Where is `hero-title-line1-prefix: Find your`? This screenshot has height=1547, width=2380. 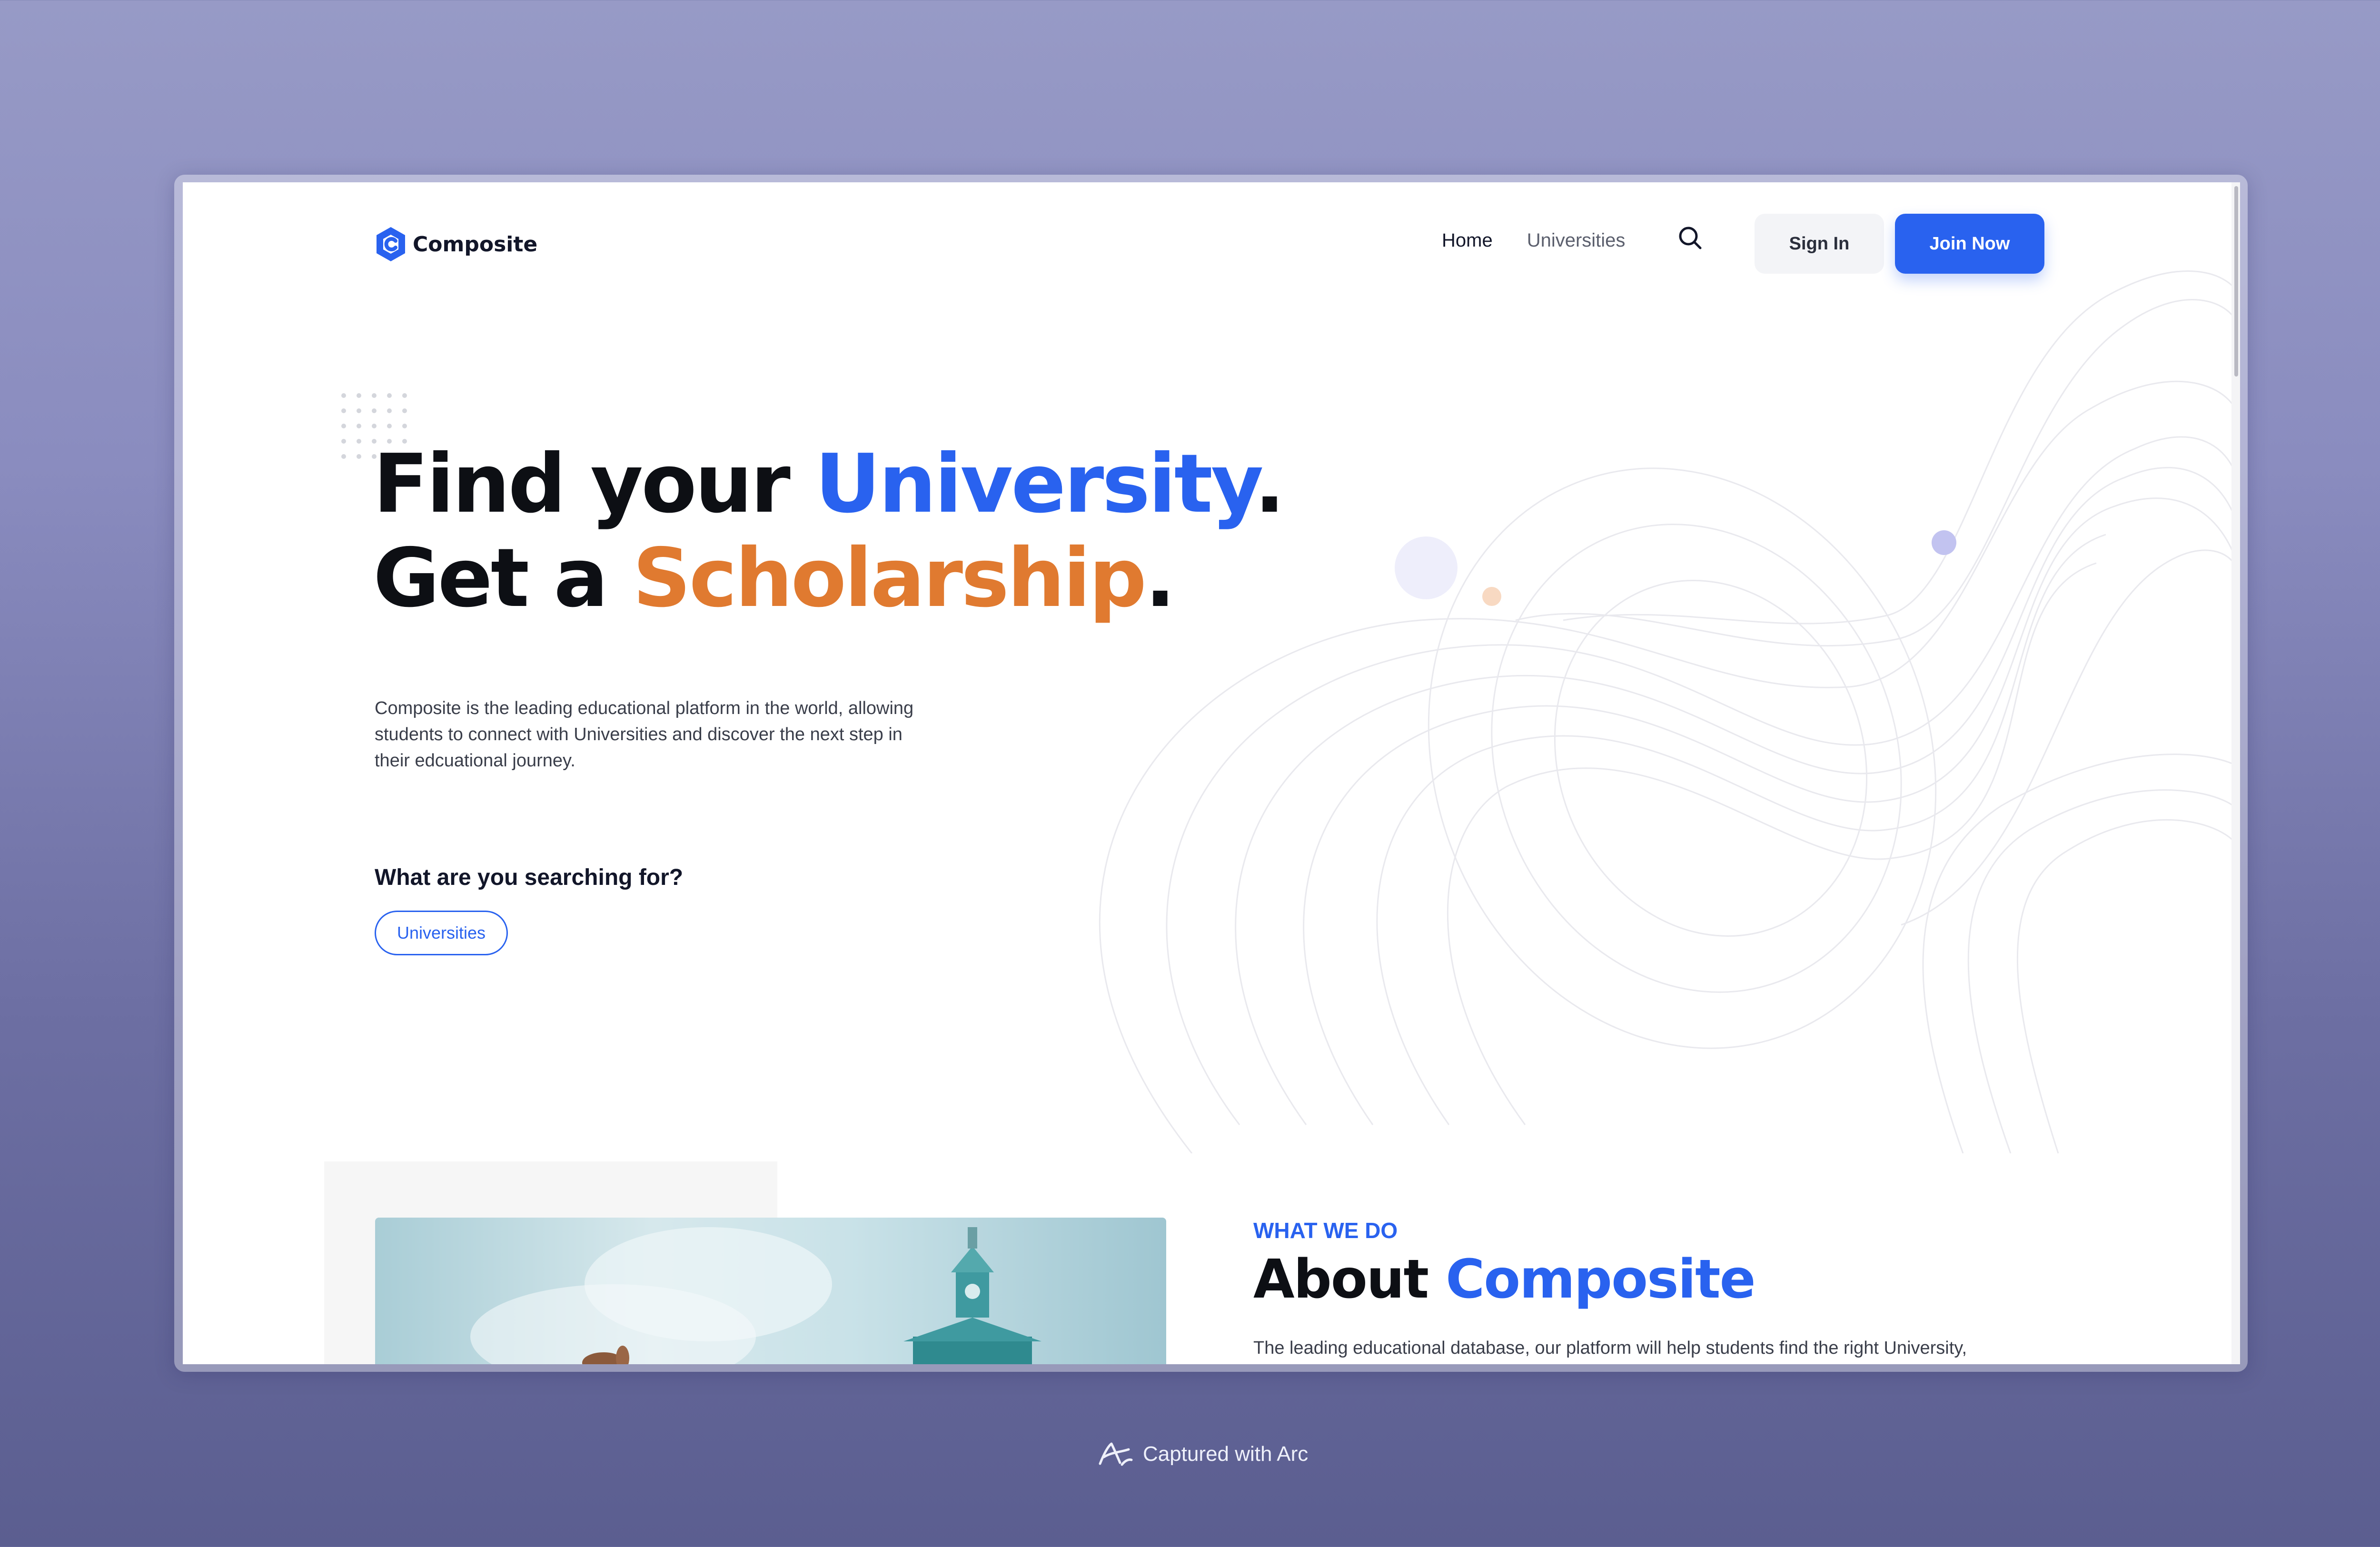 hero-title-line1-prefix: Find your is located at coordinates (594, 484).